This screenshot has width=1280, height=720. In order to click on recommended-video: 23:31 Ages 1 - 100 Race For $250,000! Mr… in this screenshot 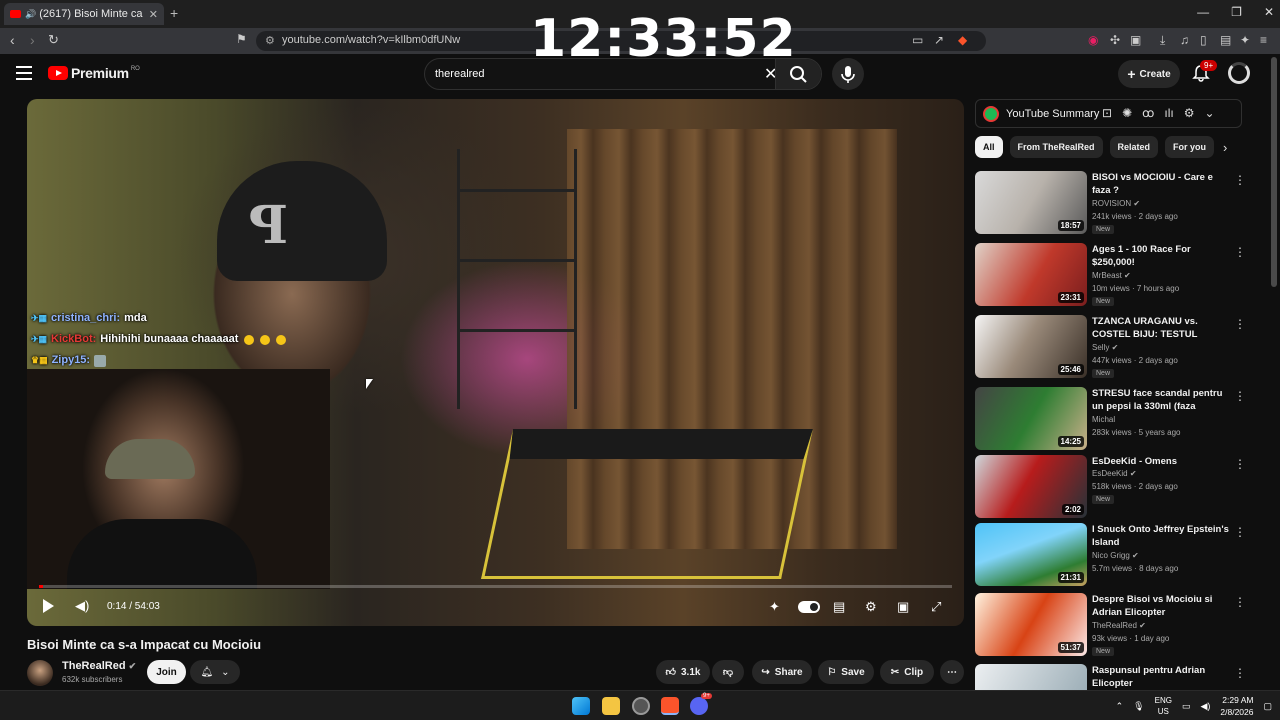, I will do `click(1120, 276)`.